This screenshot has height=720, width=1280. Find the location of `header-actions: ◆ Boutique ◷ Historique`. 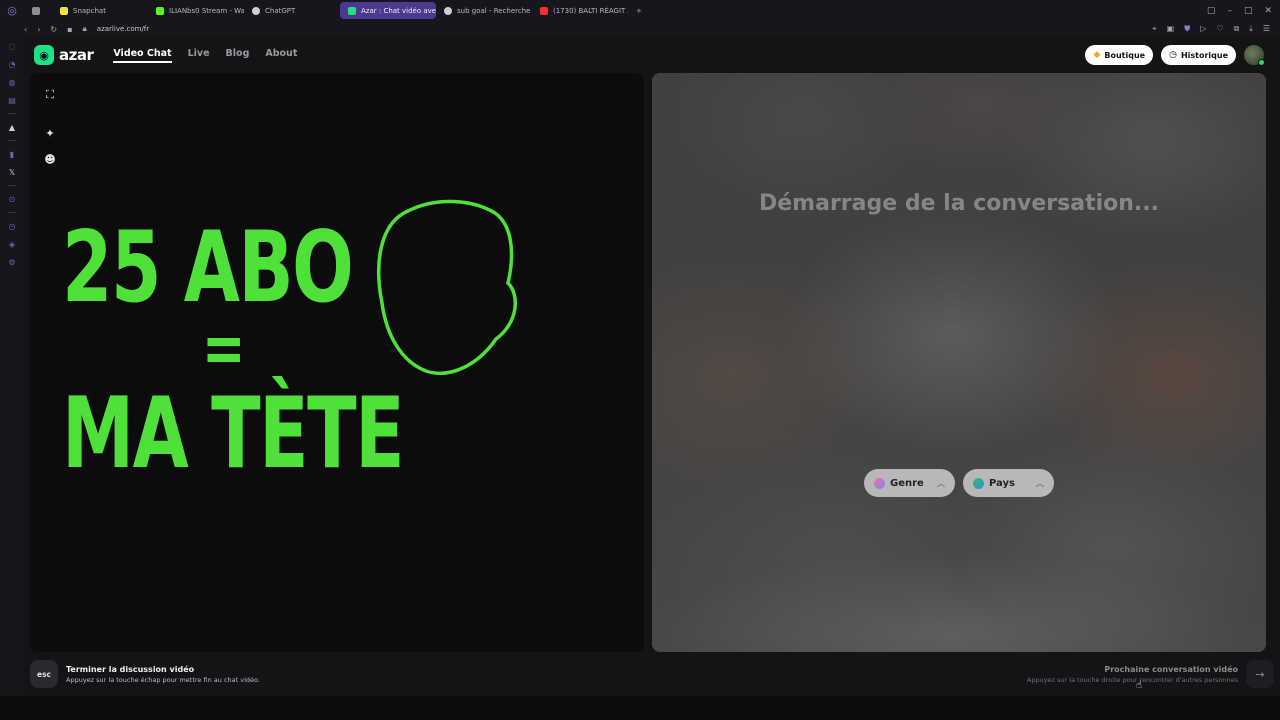

header-actions: ◆ Boutique ◷ Historique is located at coordinates (1182, 55).